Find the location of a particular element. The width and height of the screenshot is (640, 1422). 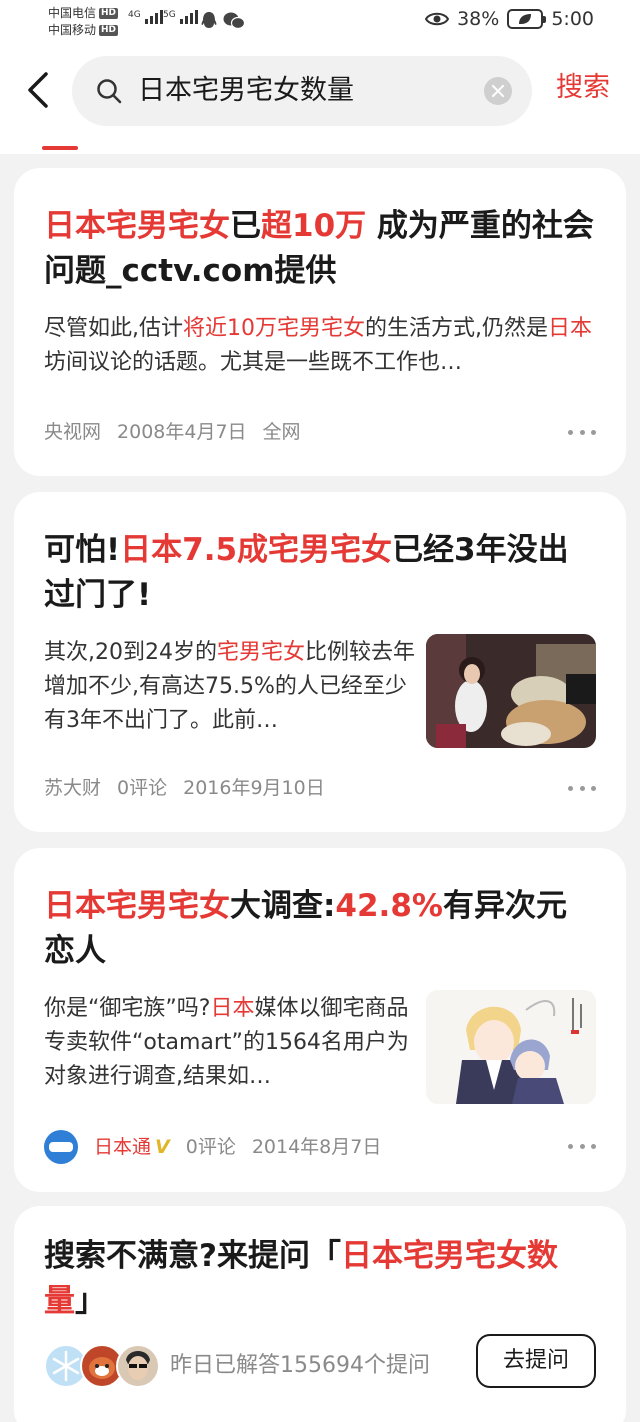

ask-title: 搜索不满意?来提问「日本宅男宅女数量」 is located at coordinates (301, 1278).